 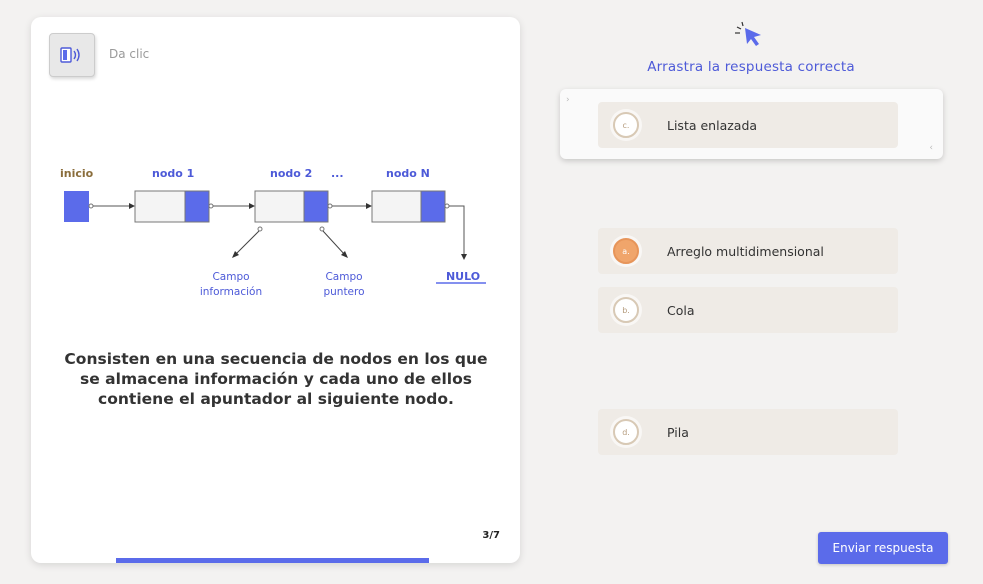 What do you see at coordinates (626, 310) in the screenshot?
I see `option-letter-badge: b.` at bounding box center [626, 310].